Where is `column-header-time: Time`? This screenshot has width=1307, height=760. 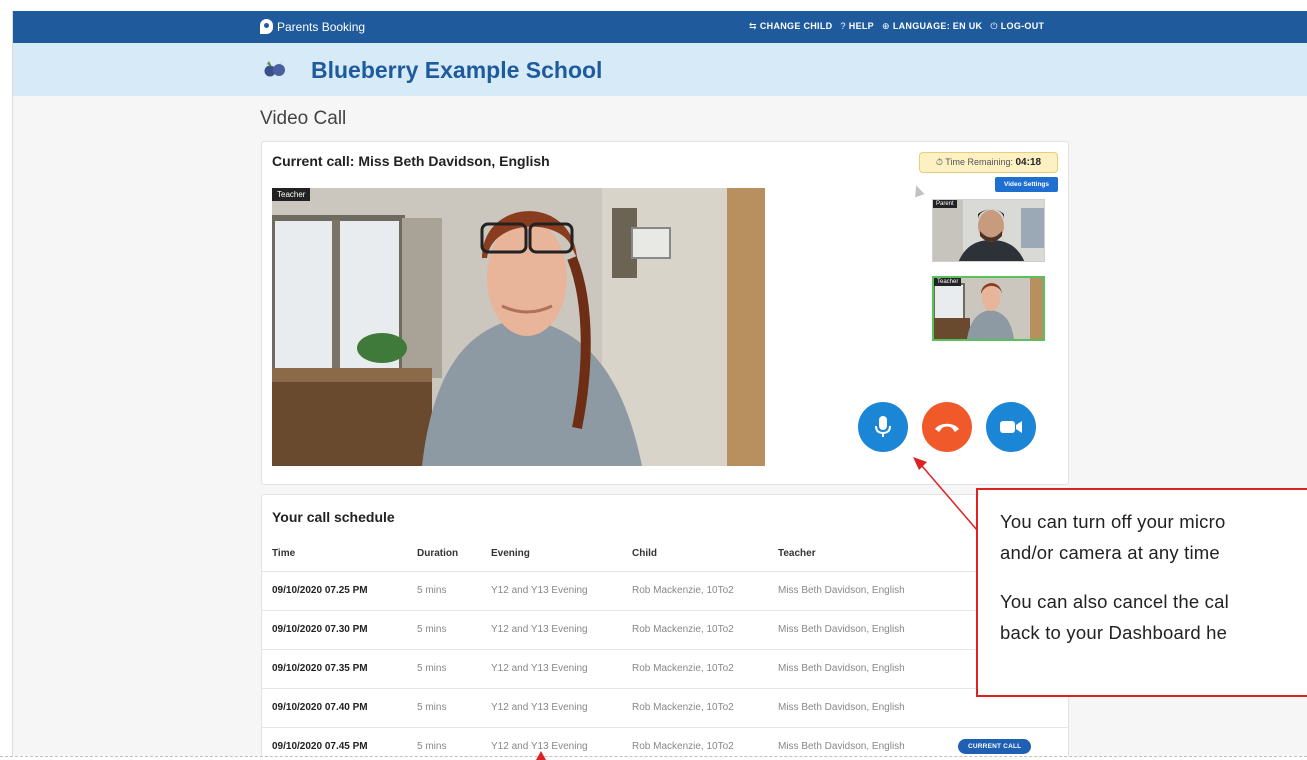 column-header-time: Time is located at coordinates (284, 554).